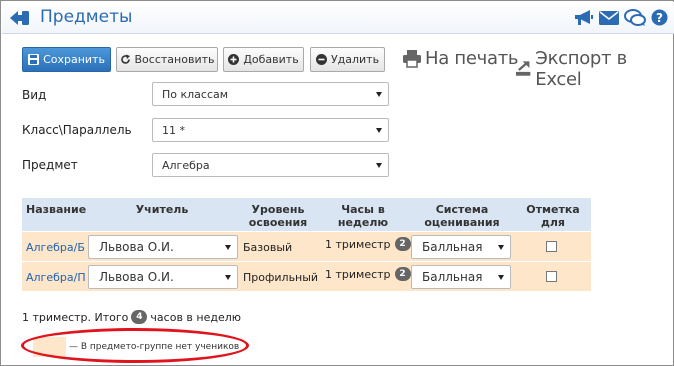 The width and height of the screenshot is (674, 366). What do you see at coordinates (278, 222) in the screenshot?
I see `col-level-line2: освоения` at bounding box center [278, 222].